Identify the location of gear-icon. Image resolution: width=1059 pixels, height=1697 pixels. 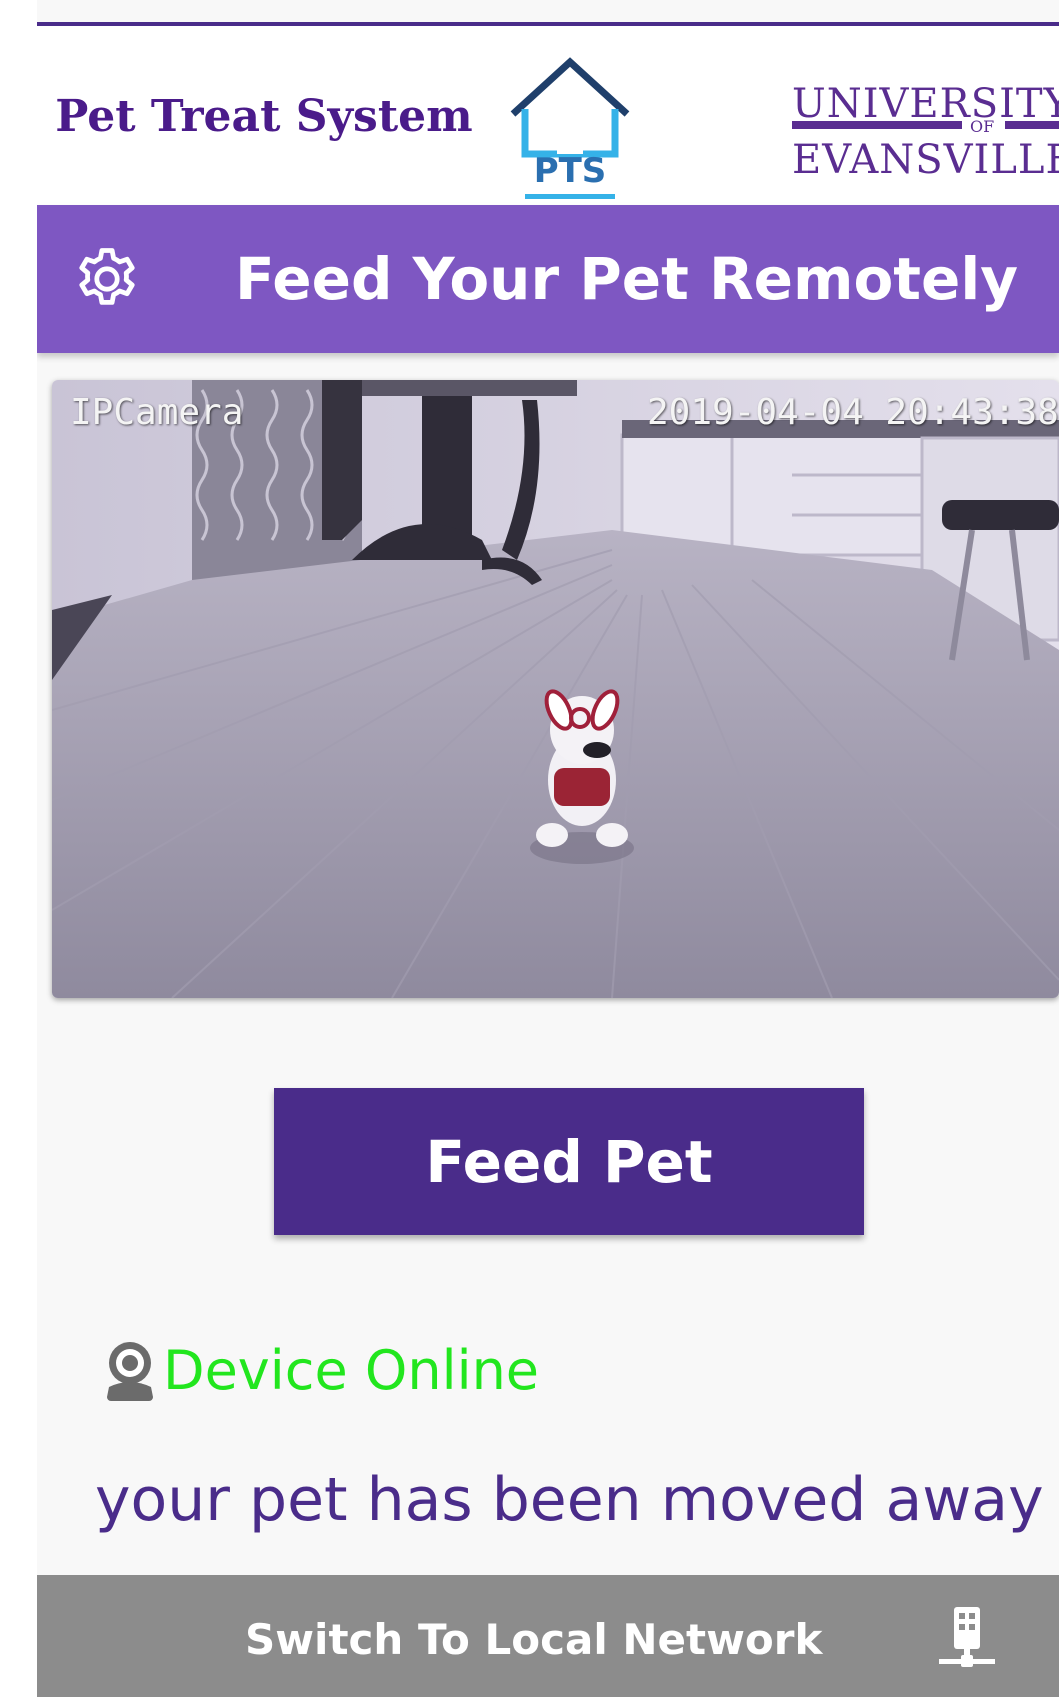
(107, 279).